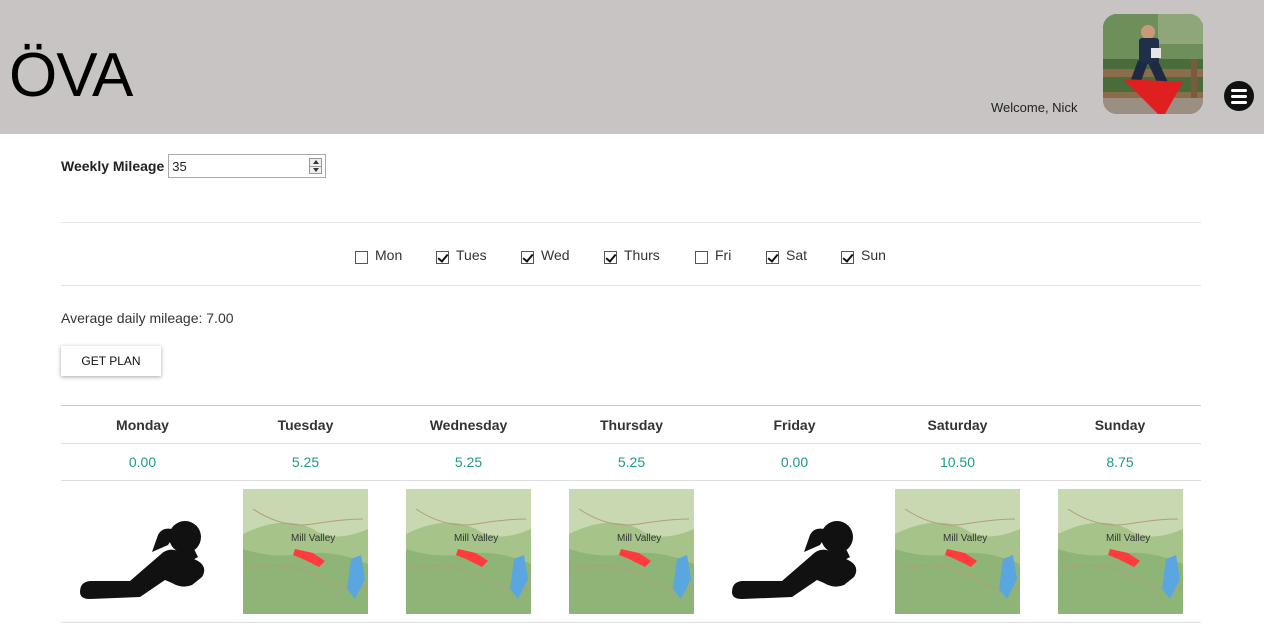  Describe the element at coordinates (642, 255) in the screenshot. I see `day-label: Thurs` at that location.